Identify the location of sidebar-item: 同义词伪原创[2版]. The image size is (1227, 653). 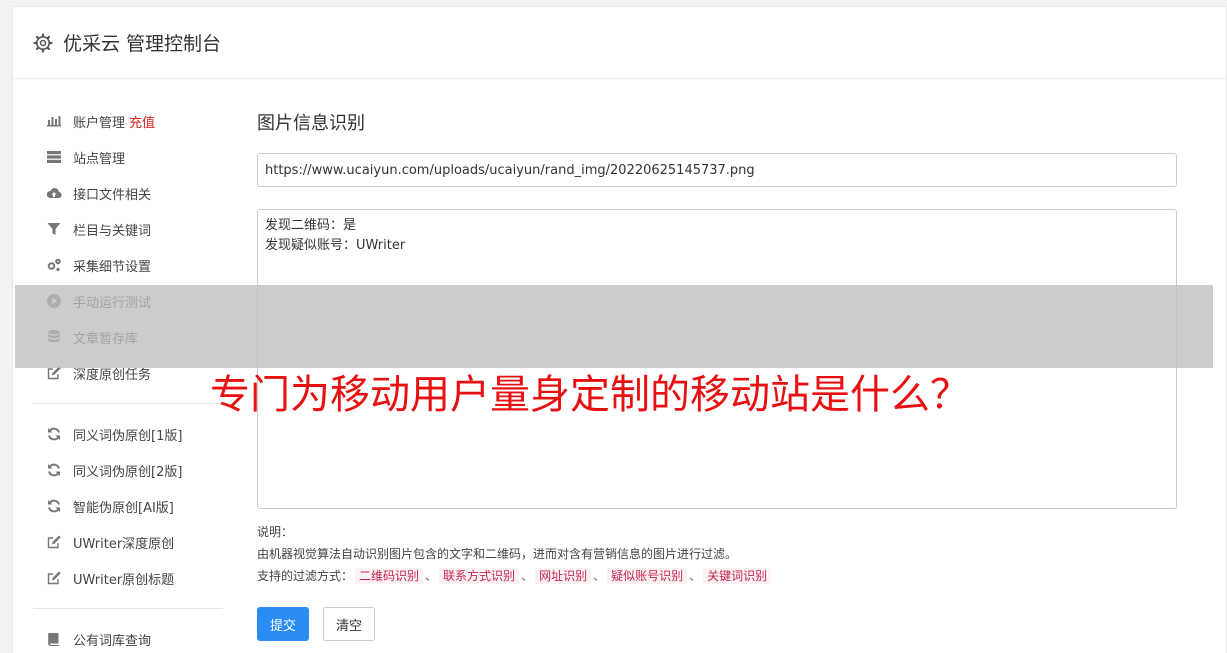
(128, 470).